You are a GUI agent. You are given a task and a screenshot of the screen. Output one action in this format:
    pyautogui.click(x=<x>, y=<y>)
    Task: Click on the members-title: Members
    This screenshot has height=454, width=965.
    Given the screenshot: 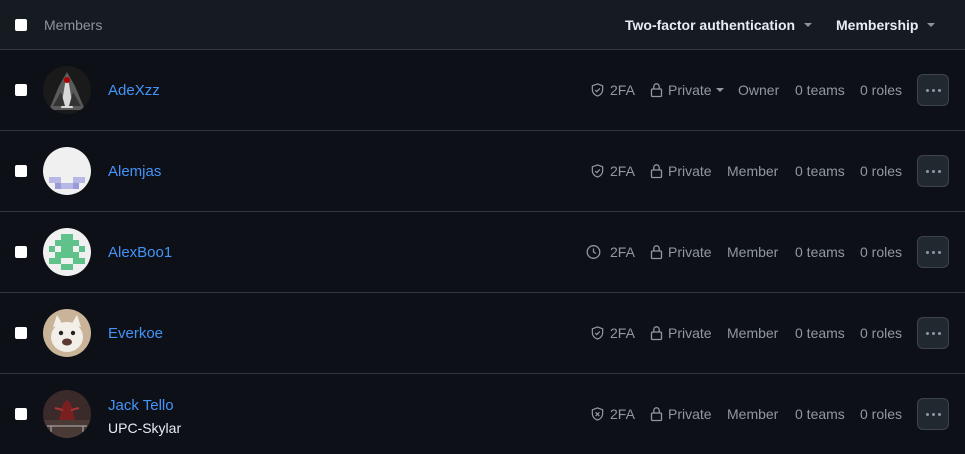 What is the action you would take?
    pyautogui.click(x=73, y=25)
    